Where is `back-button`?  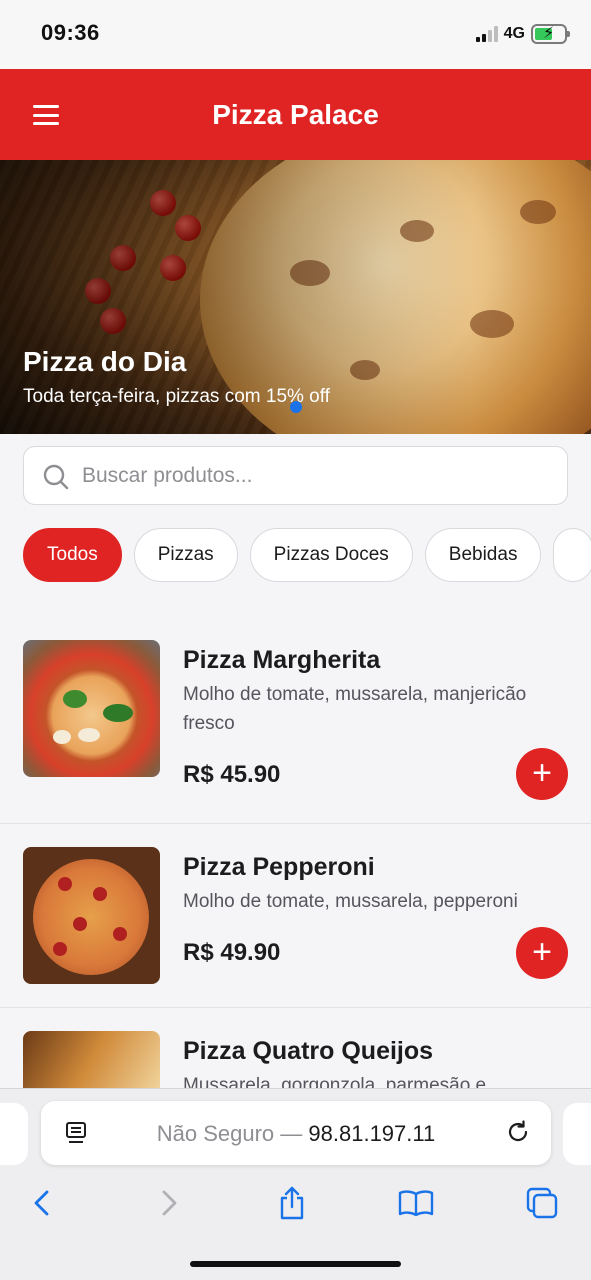
back-button is located at coordinates (42, 1203).